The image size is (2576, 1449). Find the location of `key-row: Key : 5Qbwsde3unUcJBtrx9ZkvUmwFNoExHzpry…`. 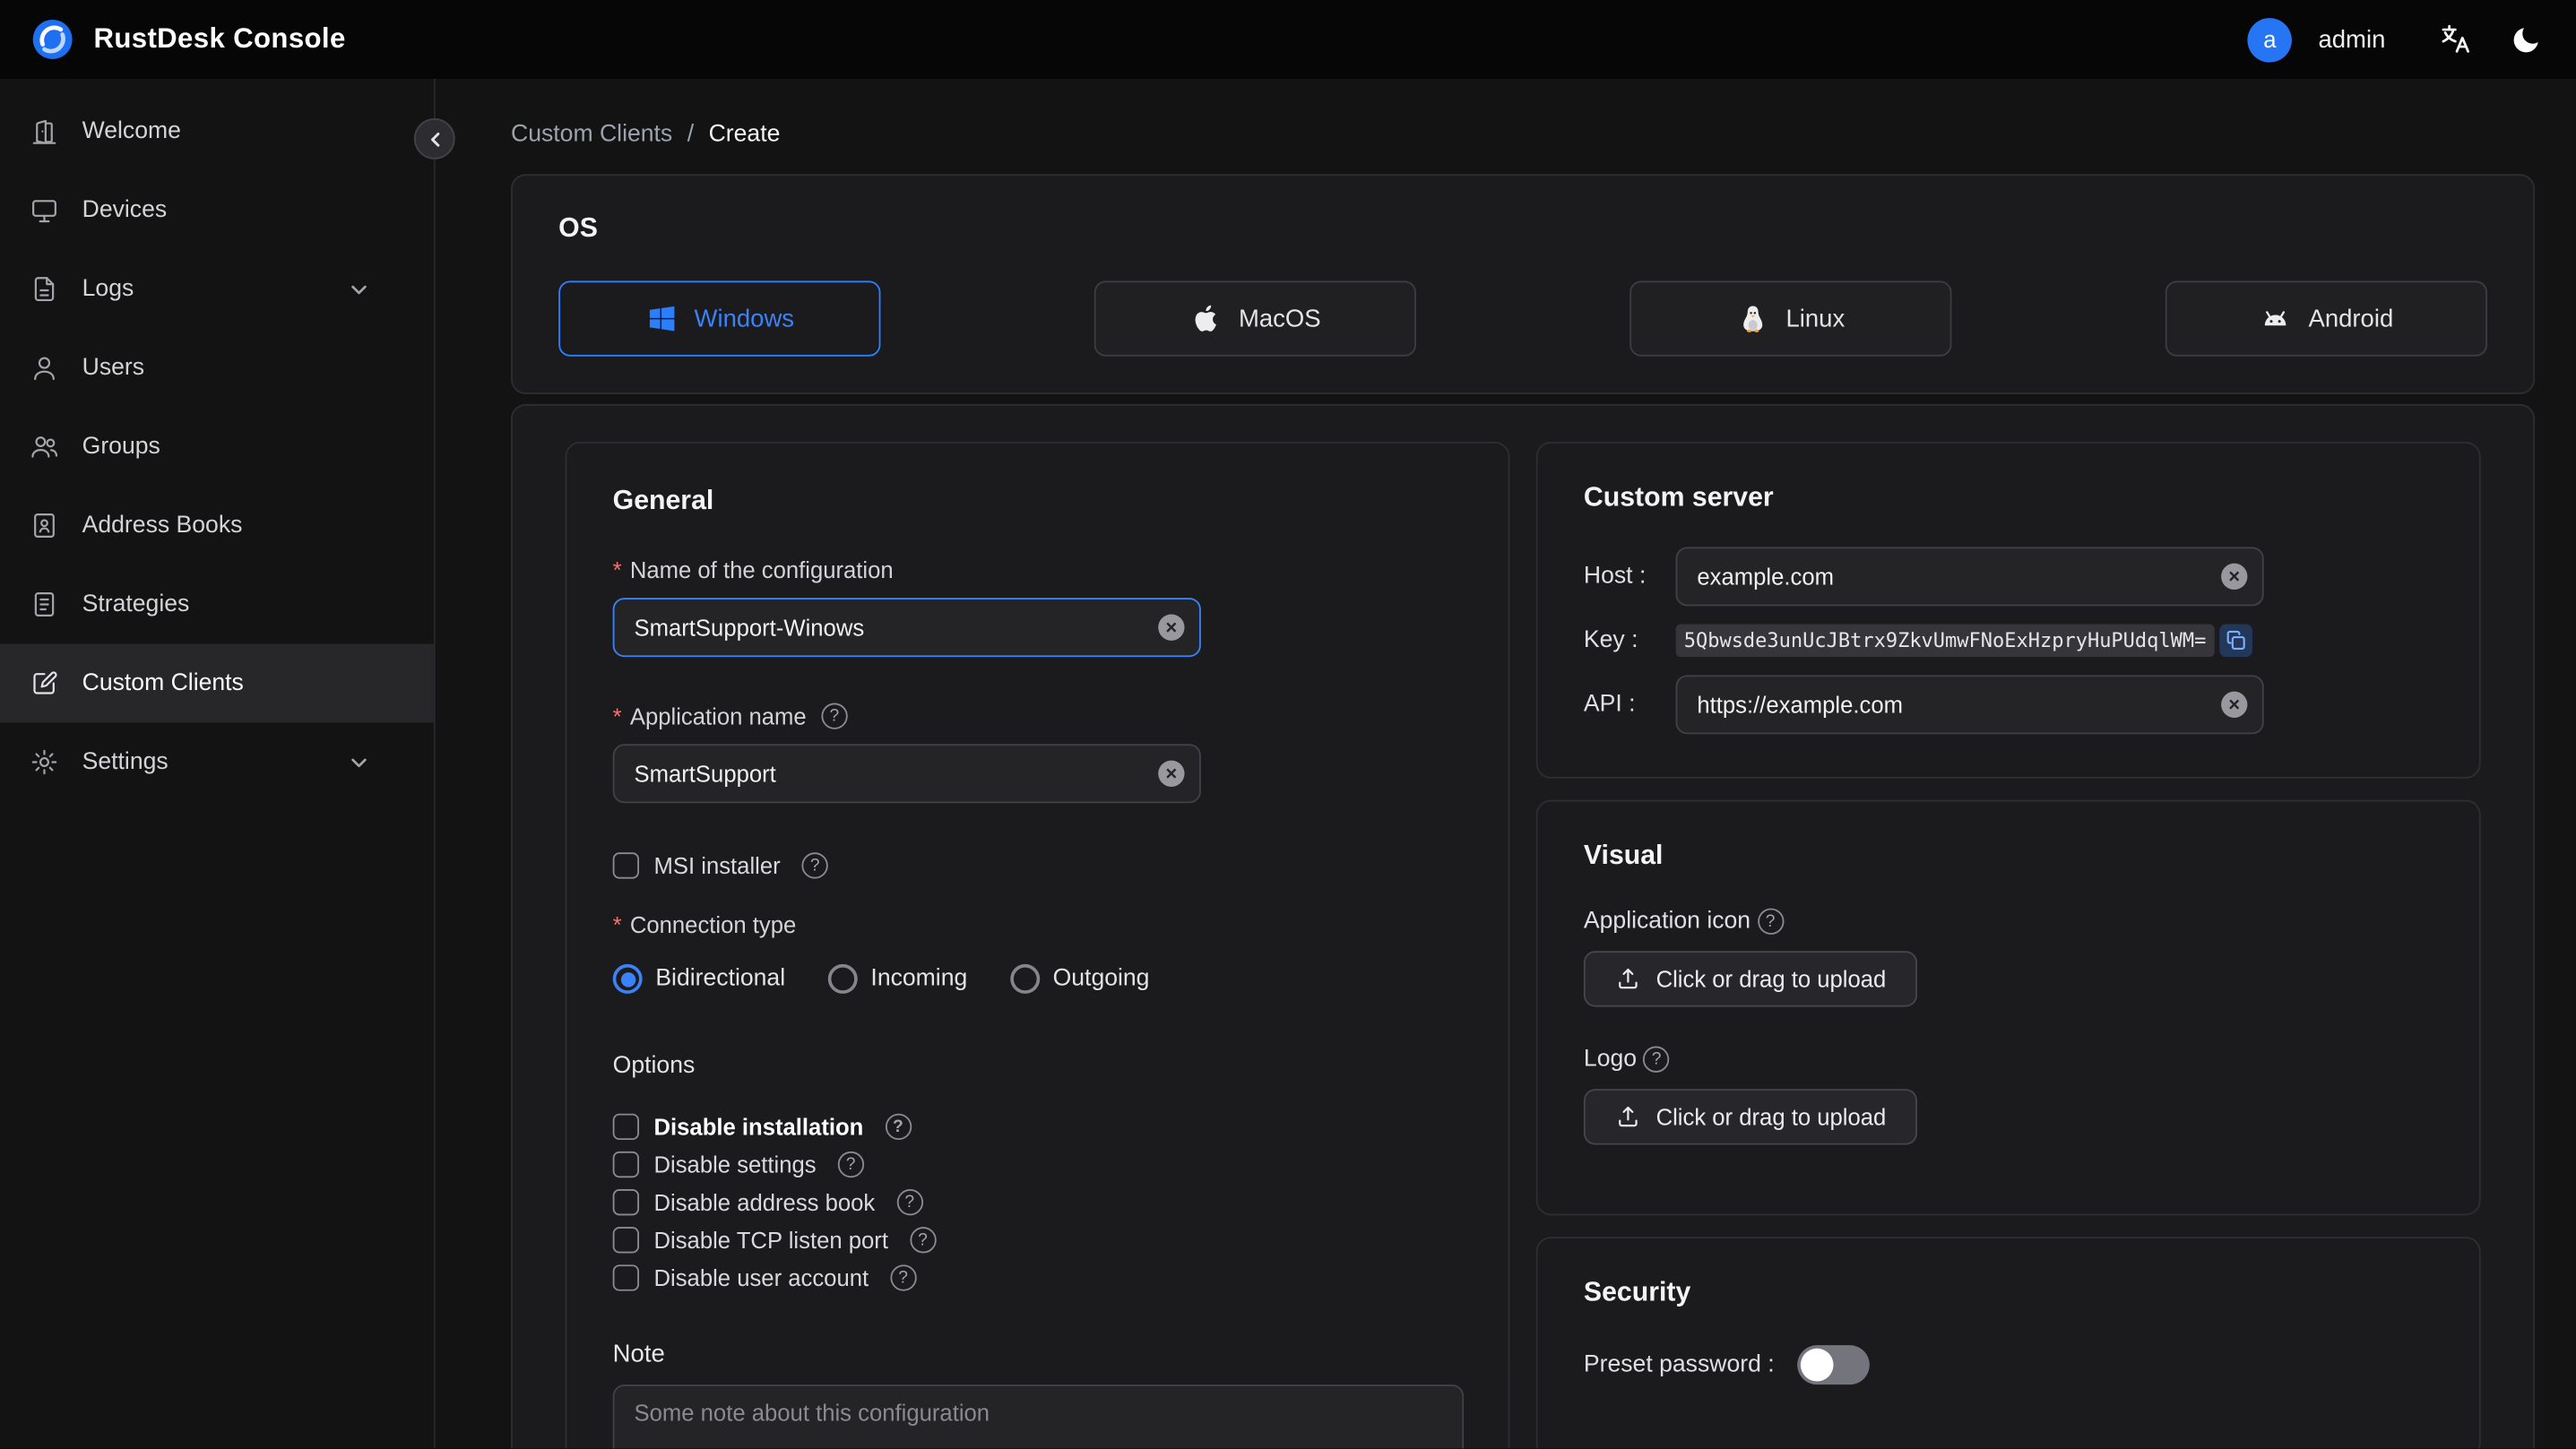

key-row: Key : 5Qbwsde3unUcJBtrx9ZkvUmwFNoExHzpry… is located at coordinates (2008, 641).